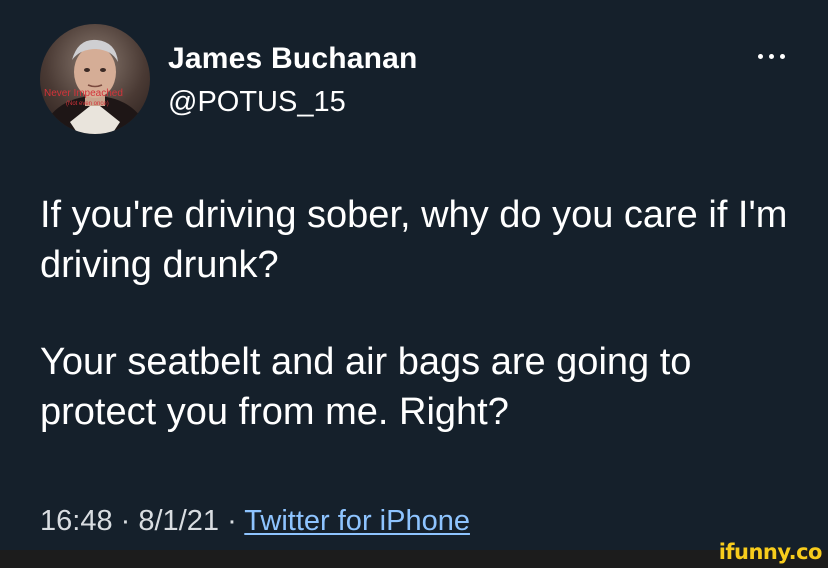 The image size is (828, 568). Describe the element at coordinates (76, 521) in the screenshot. I see `tweet-time: 16:48` at that location.